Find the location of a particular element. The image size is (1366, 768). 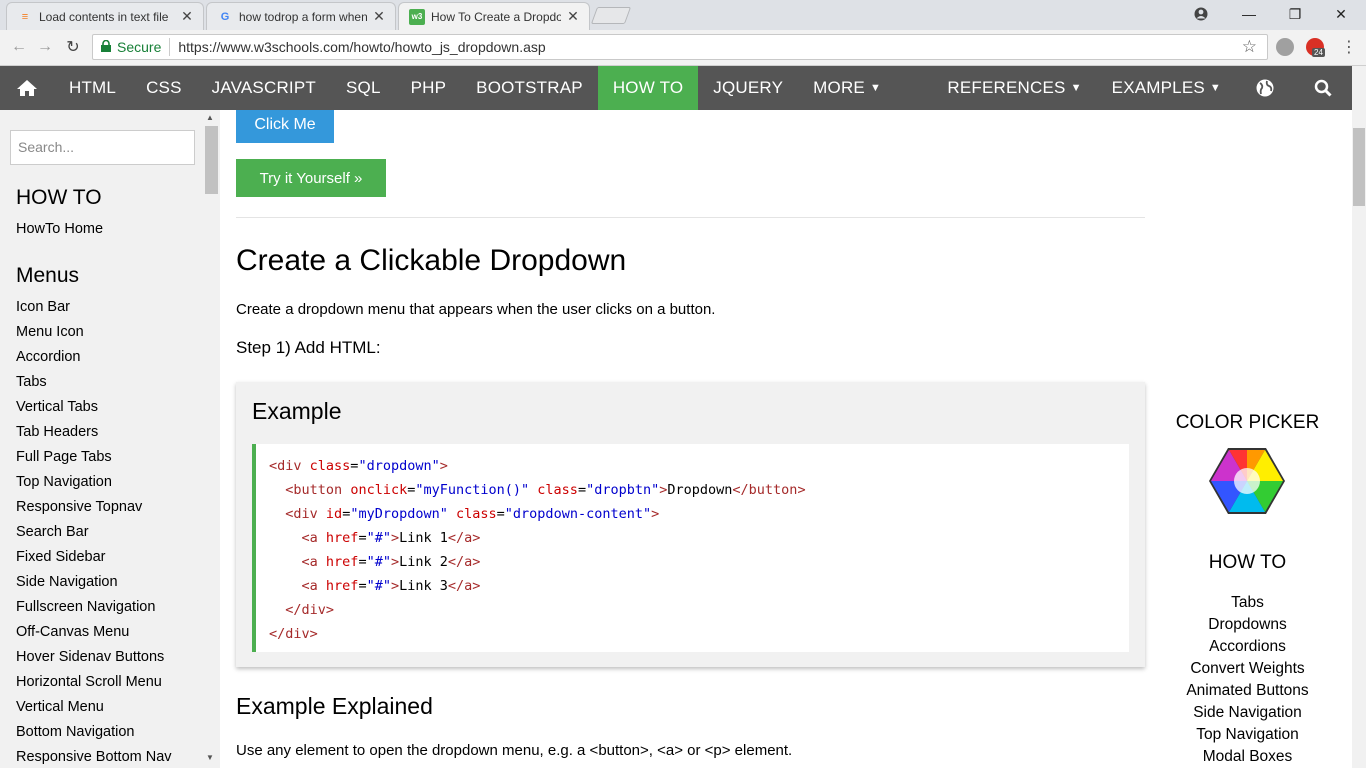

search-icon is located at coordinates (1323, 88).